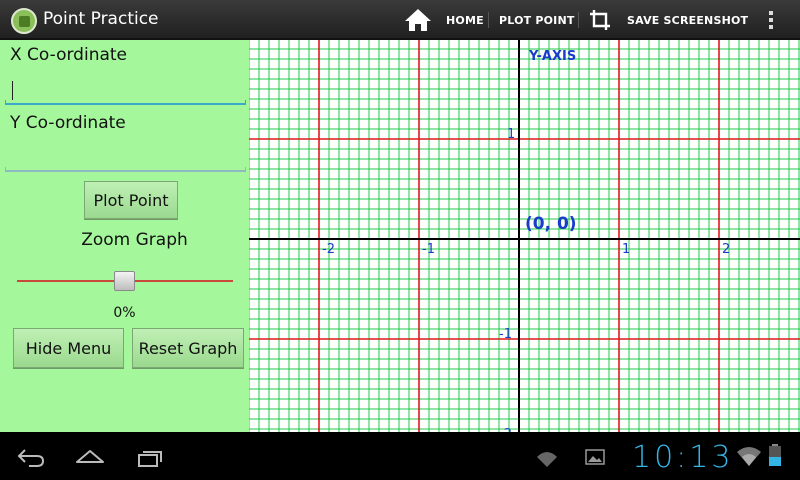 The height and width of the screenshot is (480, 800). Describe the element at coordinates (69, 55) in the screenshot. I see `x-coordinate-label: X Co-ordinate` at that location.